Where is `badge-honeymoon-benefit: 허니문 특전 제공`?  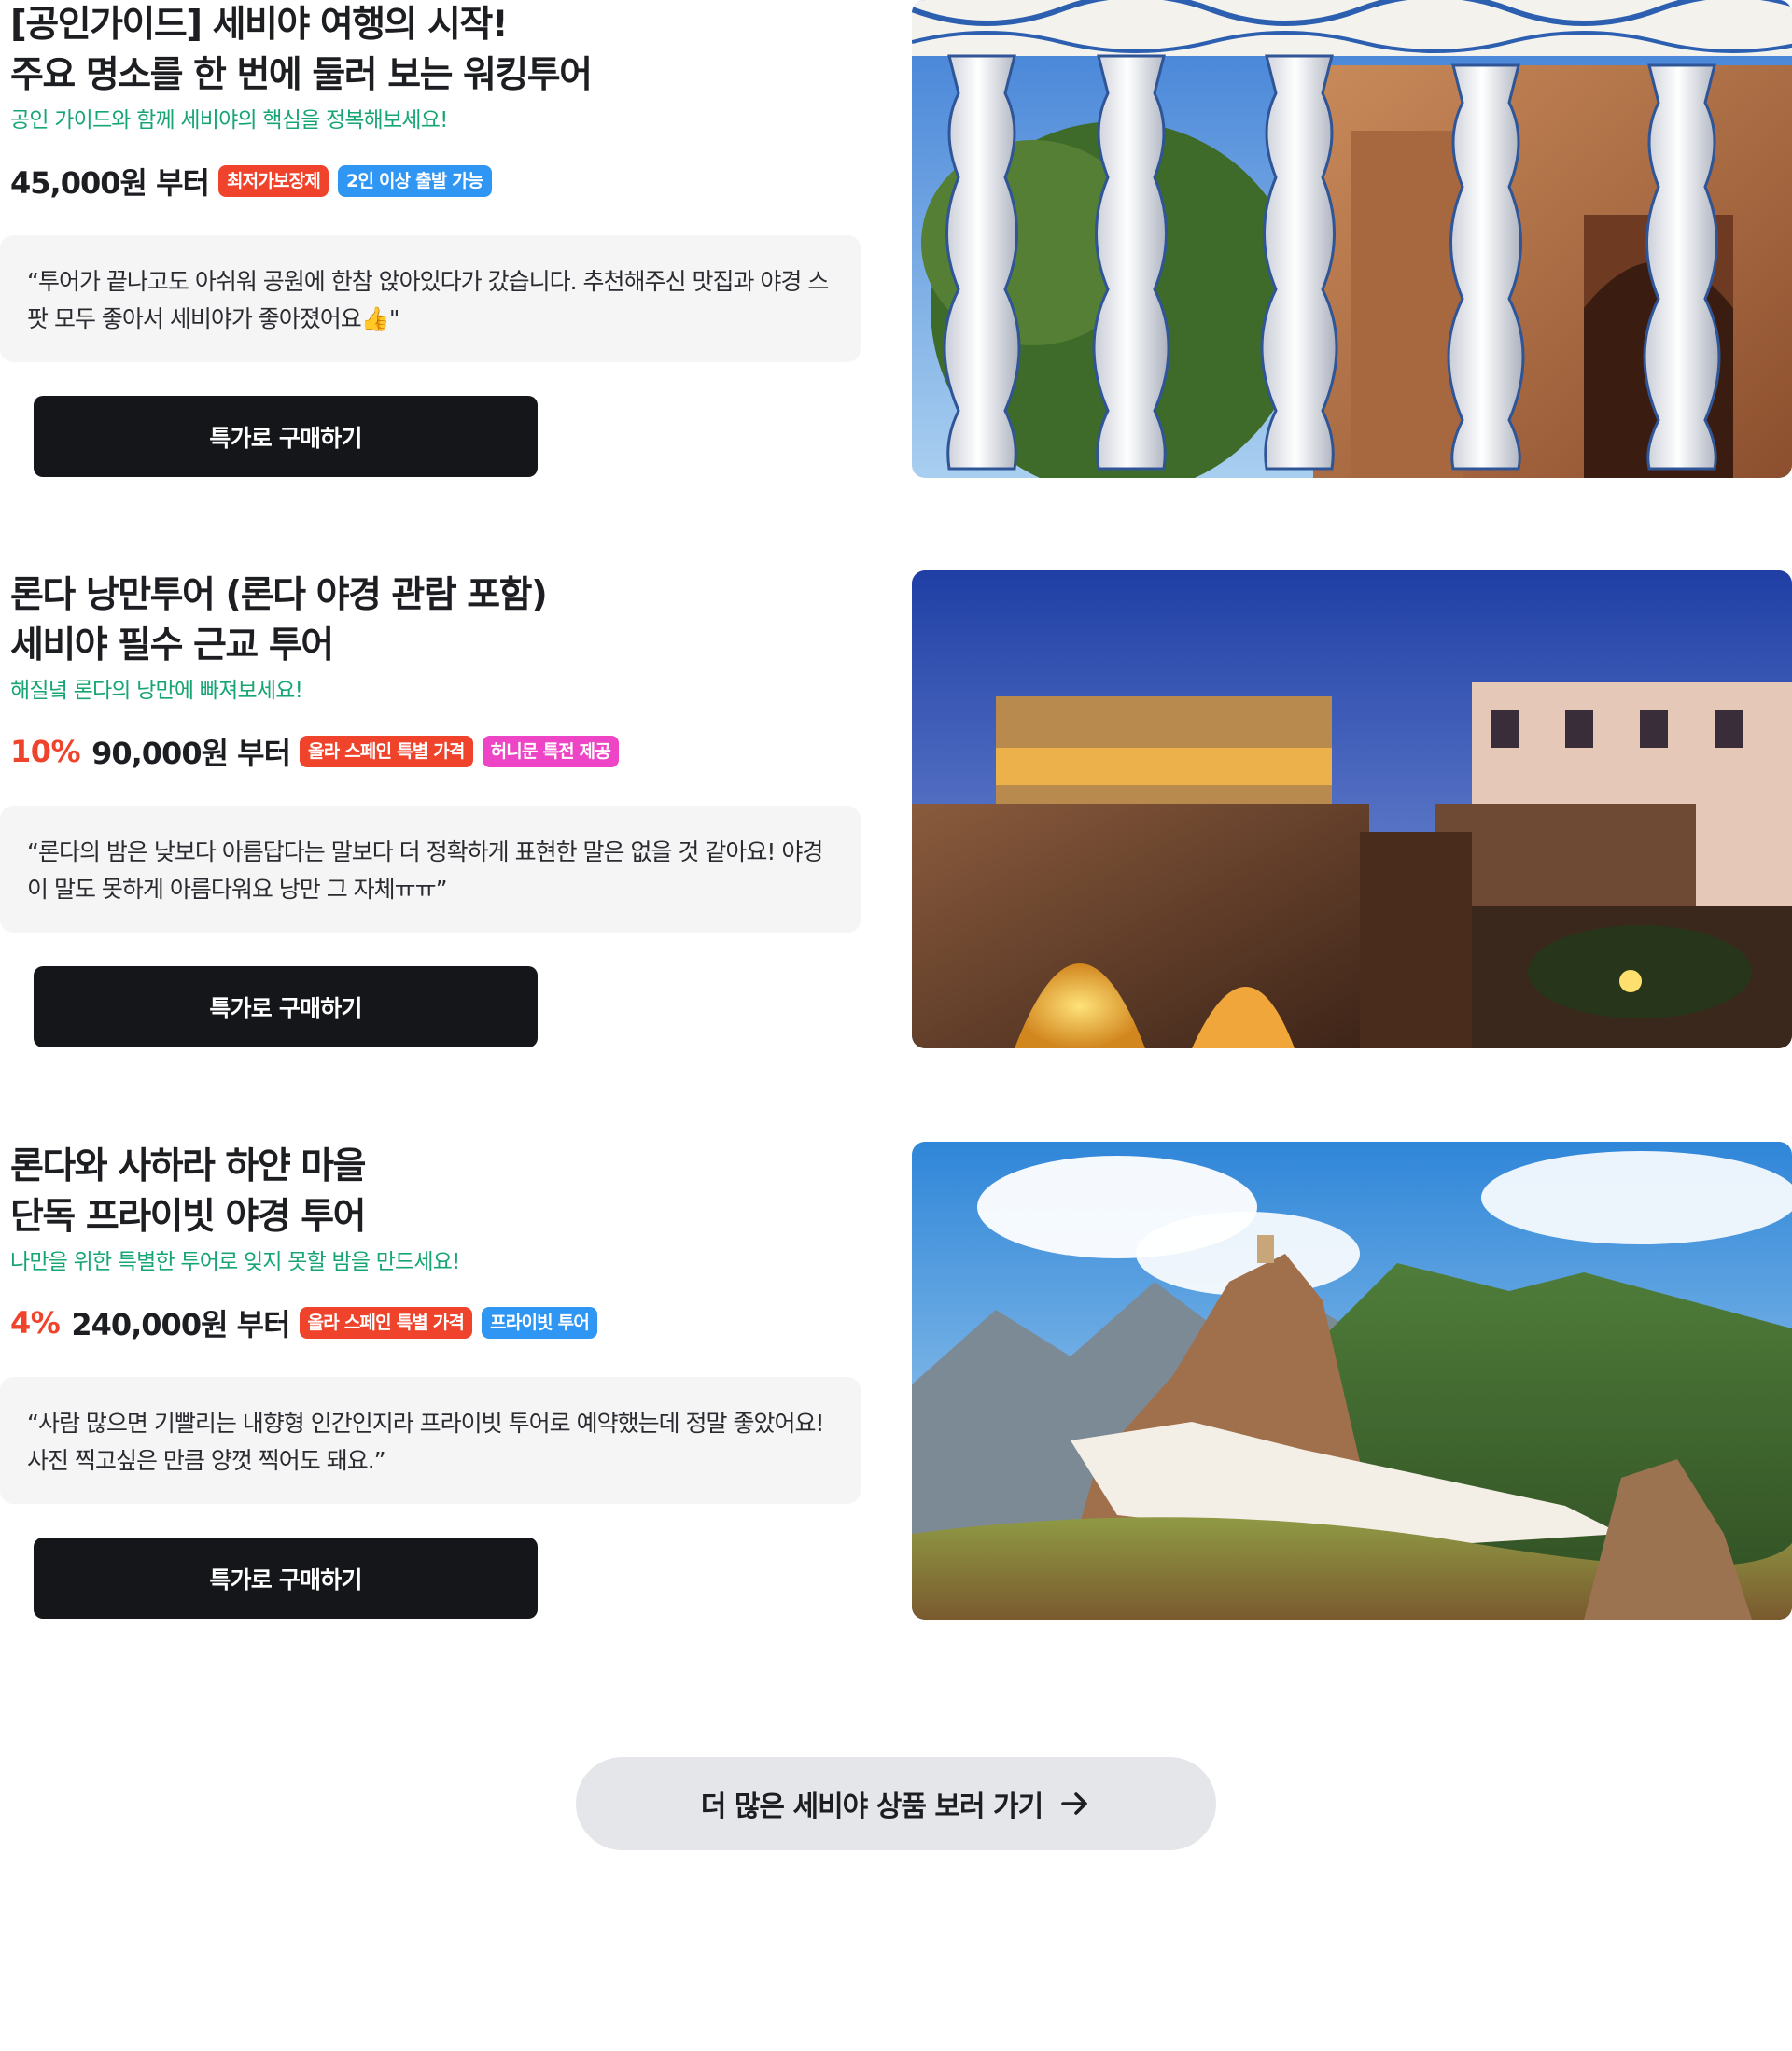 badge-honeymoon-benefit: 허니문 특전 제공 is located at coordinates (551, 751).